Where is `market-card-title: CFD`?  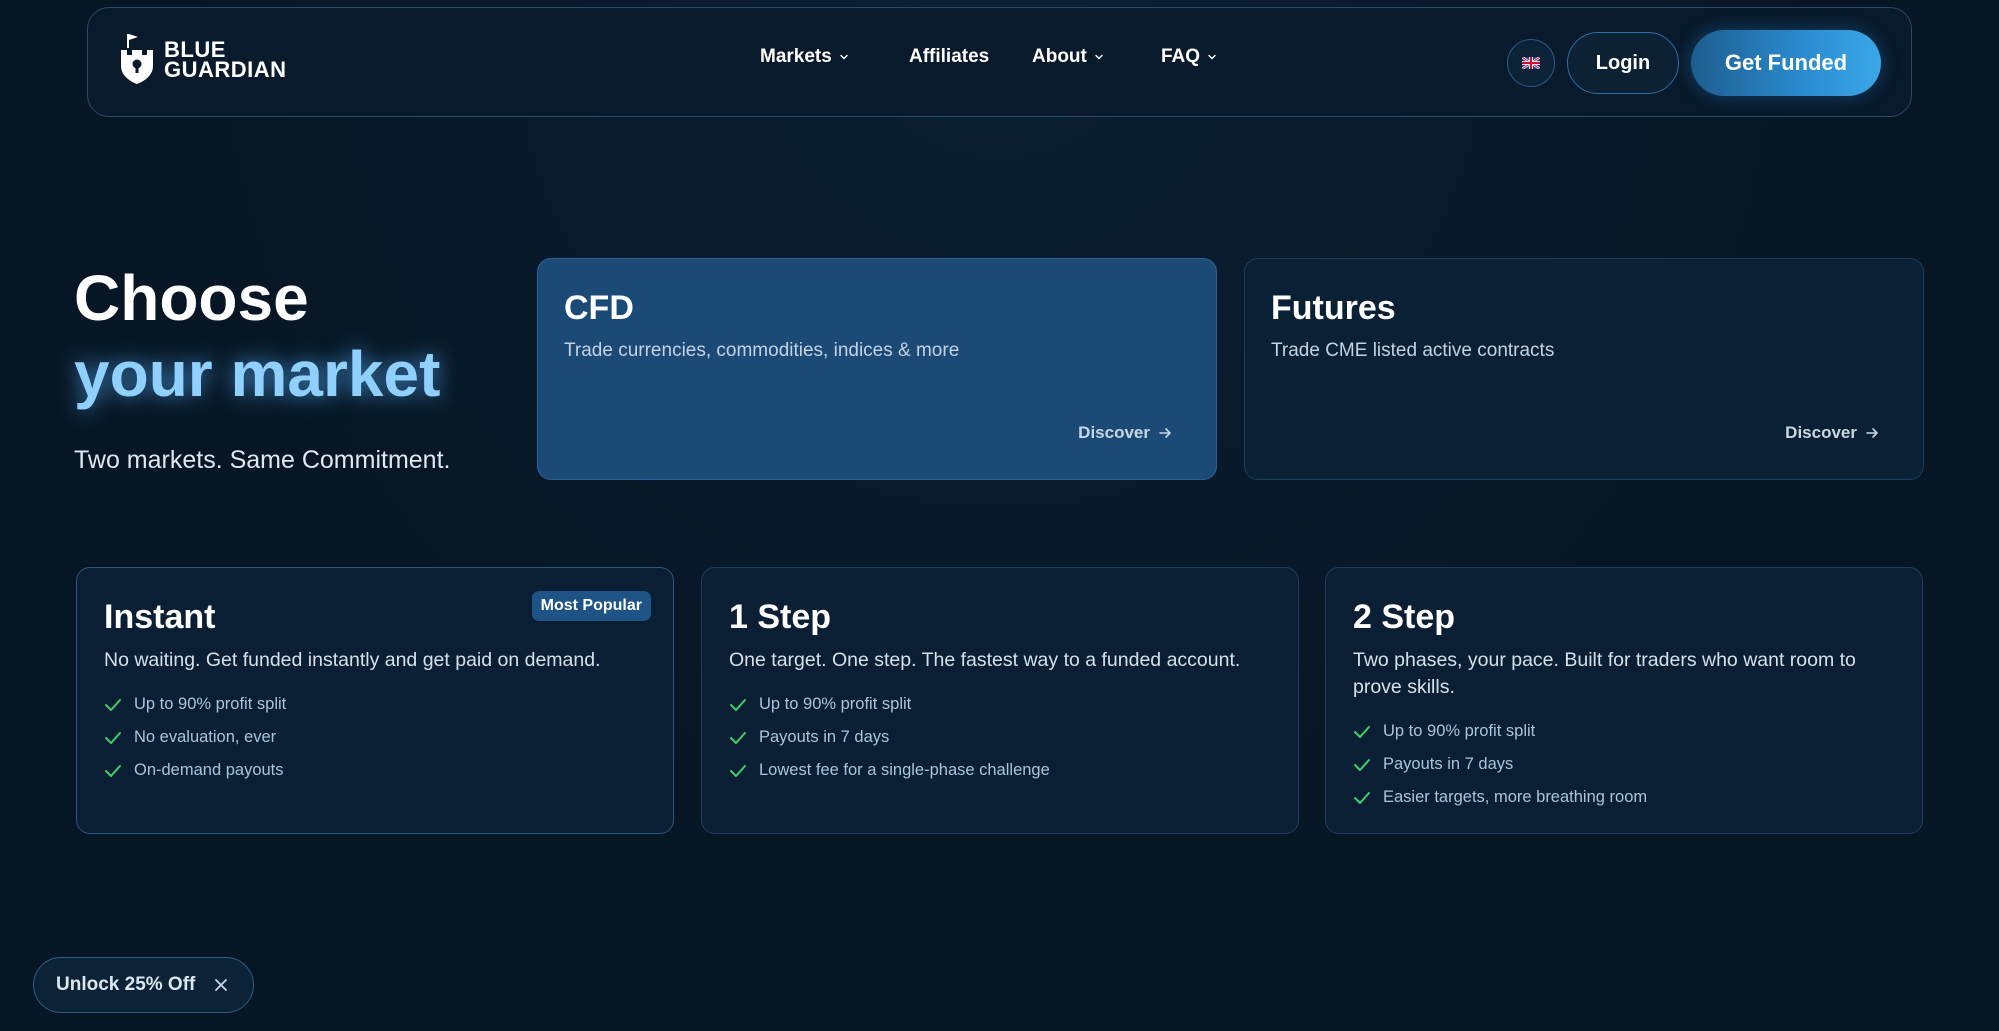
market-card-title: CFD is located at coordinates (599, 308).